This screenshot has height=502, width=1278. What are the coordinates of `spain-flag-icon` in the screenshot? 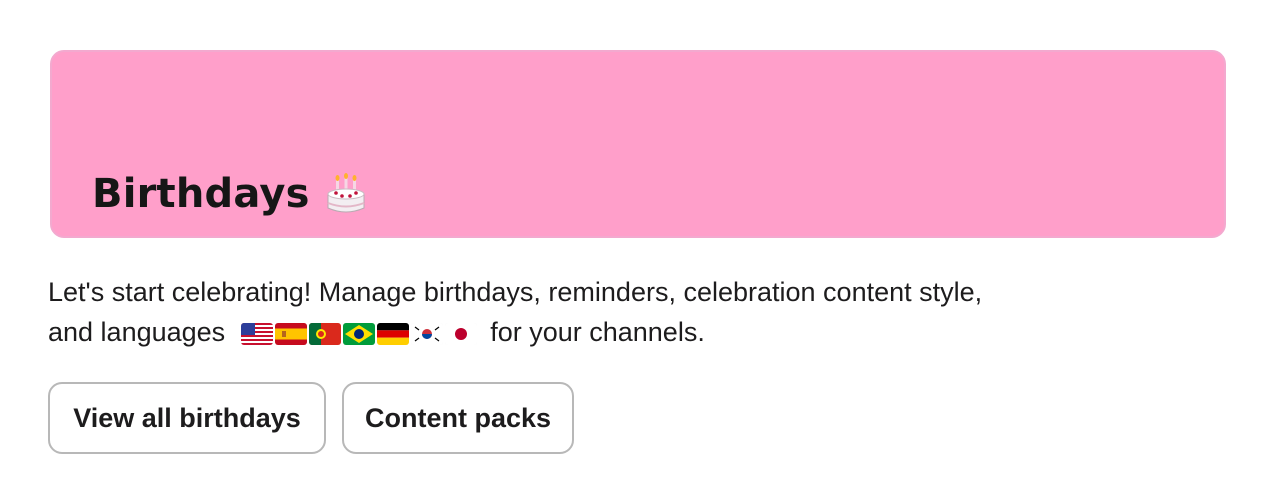 It's located at (290, 334).